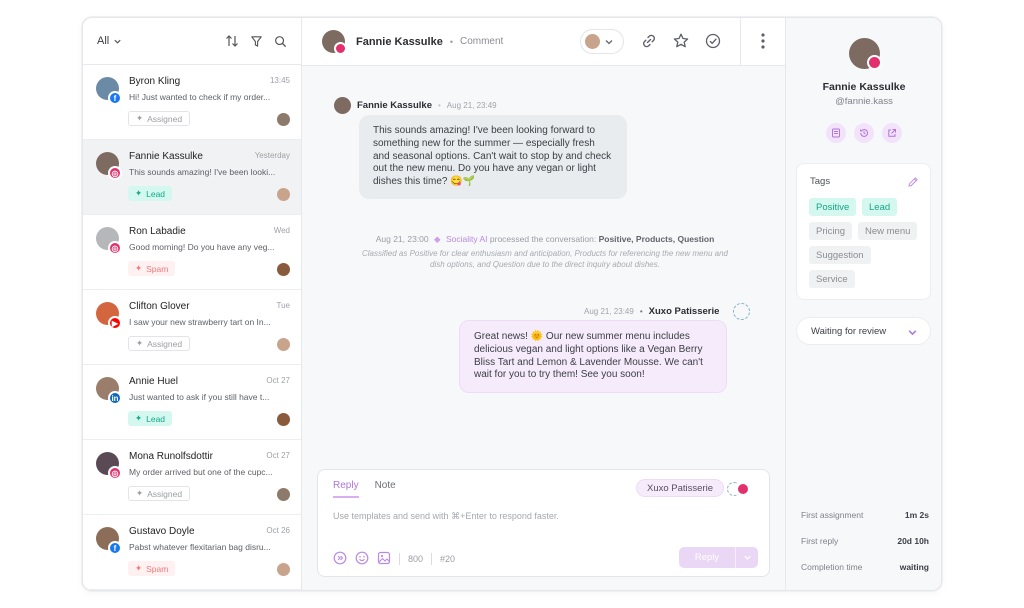  What do you see at coordinates (840, 255) in the screenshot?
I see `tag-chip: Suggestion` at bounding box center [840, 255].